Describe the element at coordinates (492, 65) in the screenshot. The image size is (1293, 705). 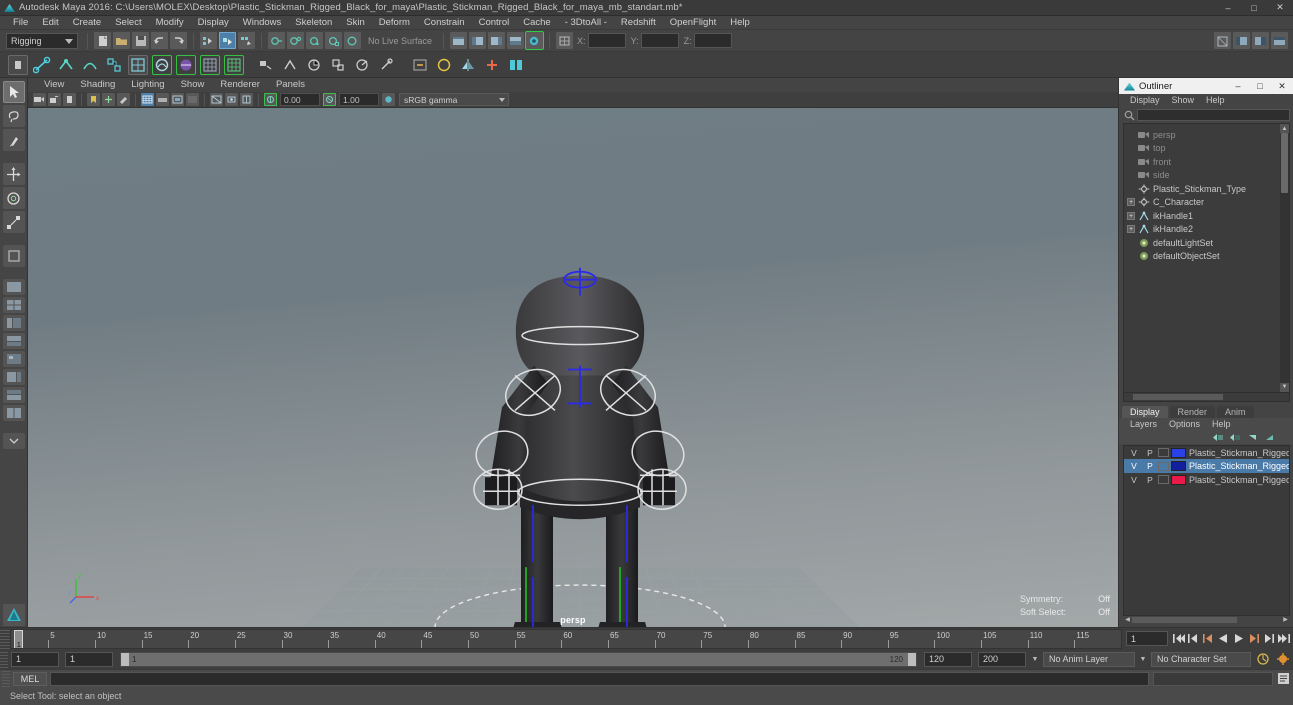
I see `add-attribute-icon` at that location.